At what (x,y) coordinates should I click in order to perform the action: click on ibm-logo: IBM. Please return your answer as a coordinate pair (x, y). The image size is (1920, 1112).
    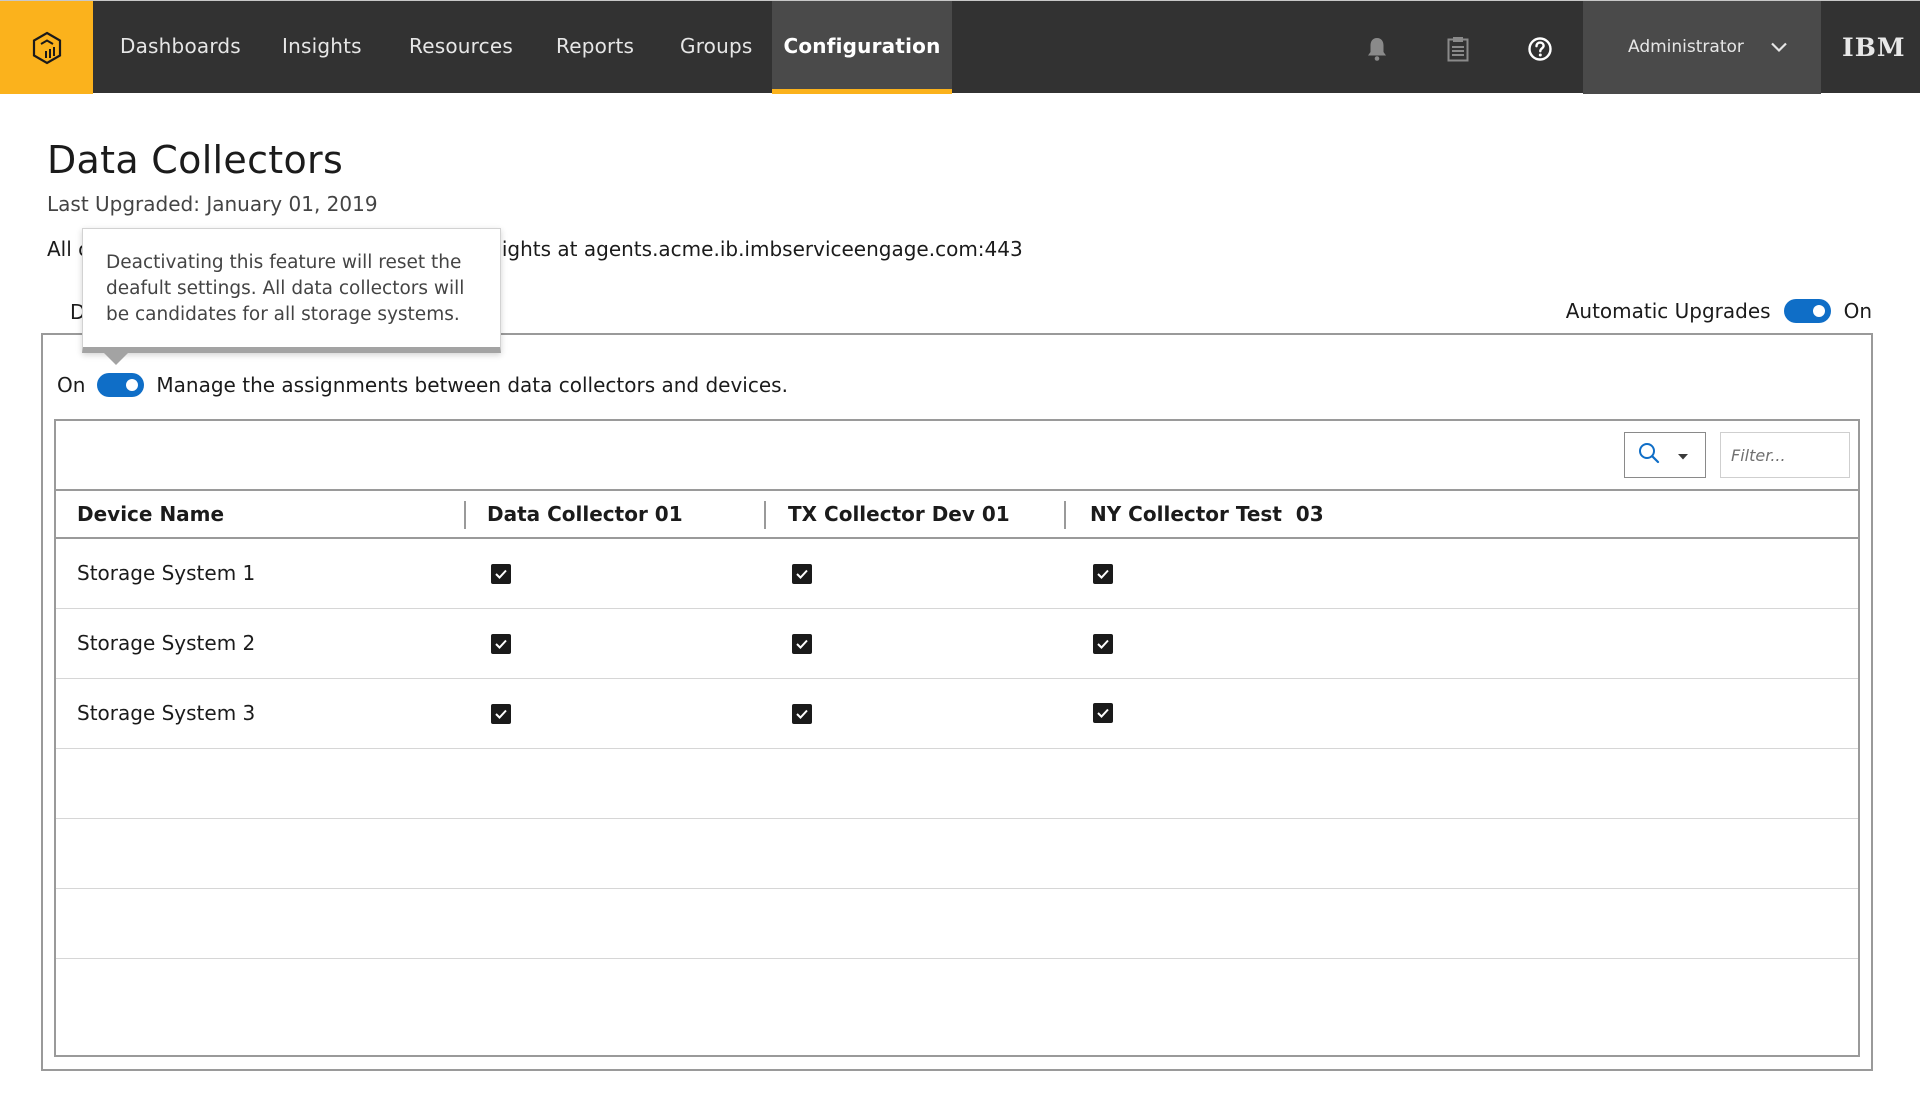
    Looking at the image, I should click on (1874, 47).